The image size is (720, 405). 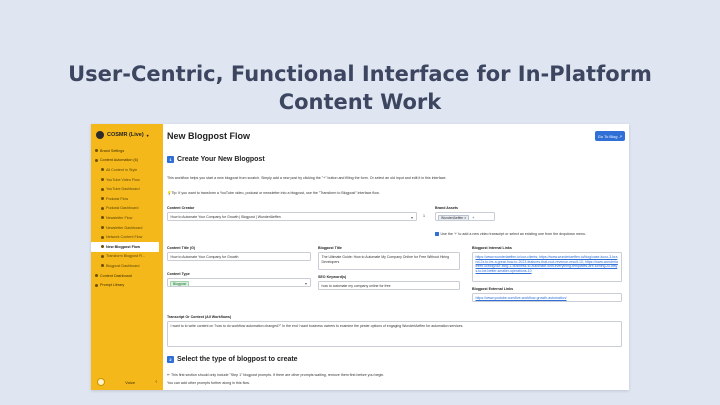 I want to click on sidebar-item: Network Content Flow, so click(x=127, y=237).